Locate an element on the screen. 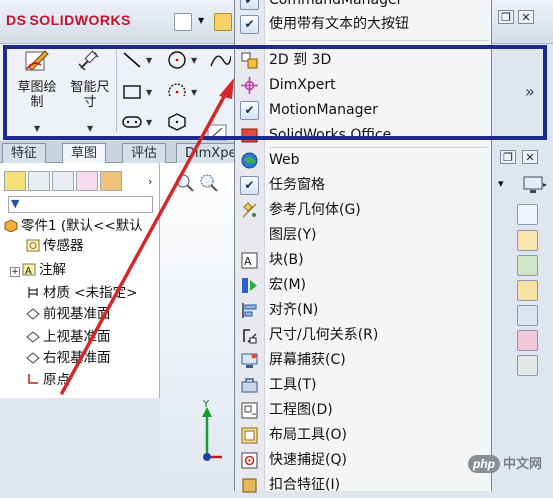 The height and width of the screenshot is (498, 553). property-manager-icon is located at coordinates (39, 181).